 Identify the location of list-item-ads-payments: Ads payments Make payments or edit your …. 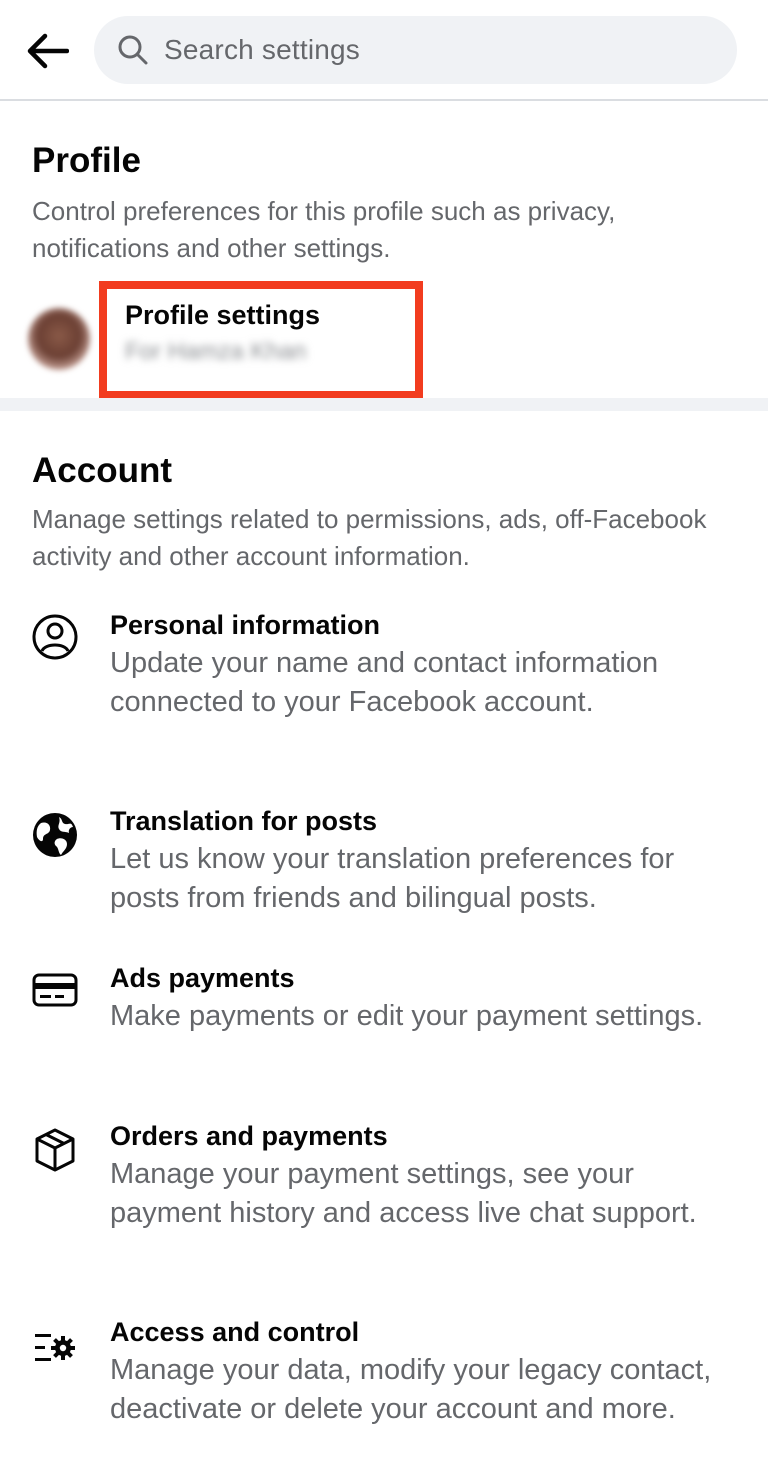
(384, 1018).